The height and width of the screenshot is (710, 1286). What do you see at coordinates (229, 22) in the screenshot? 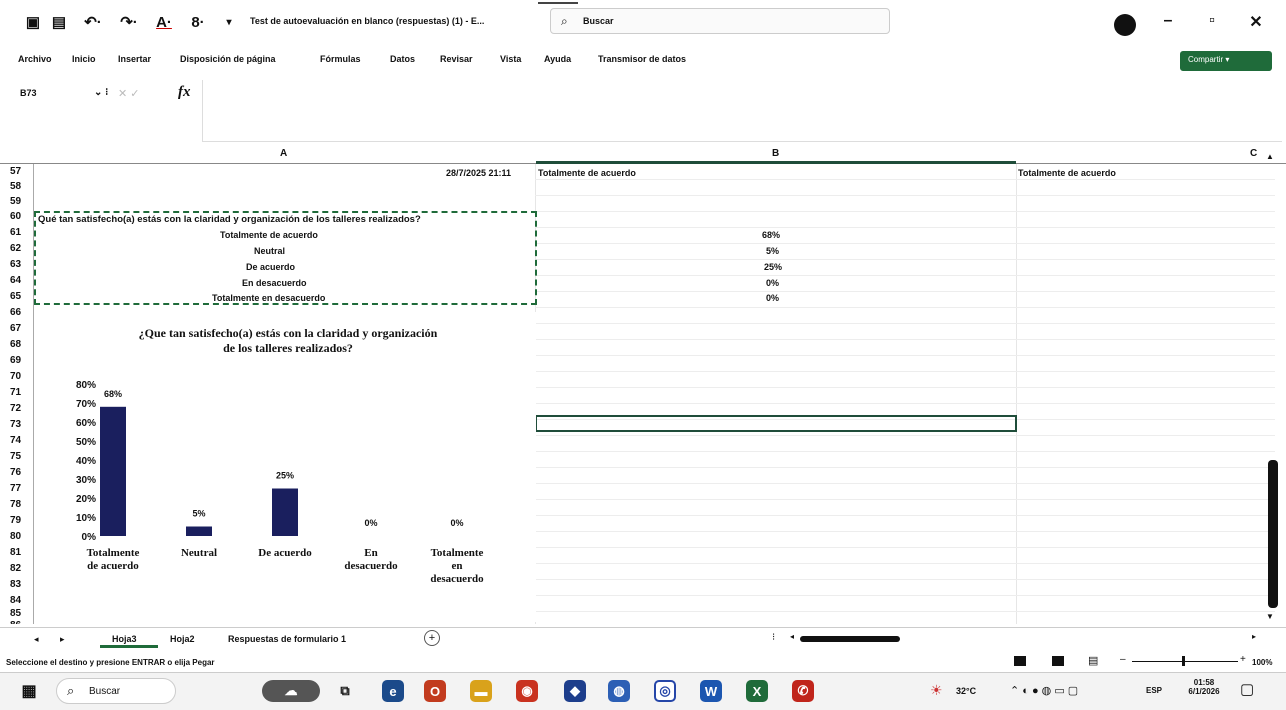
I see `customize-quick-access-icon: ▾` at bounding box center [229, 22].